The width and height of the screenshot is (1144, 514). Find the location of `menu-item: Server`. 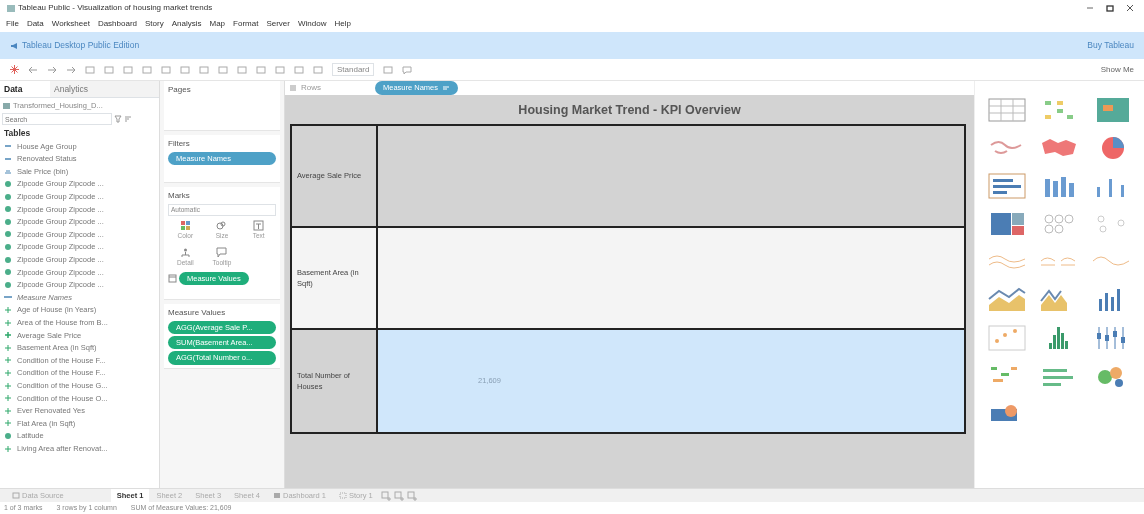

menu-item: Server is located at coordinates (278, 24).